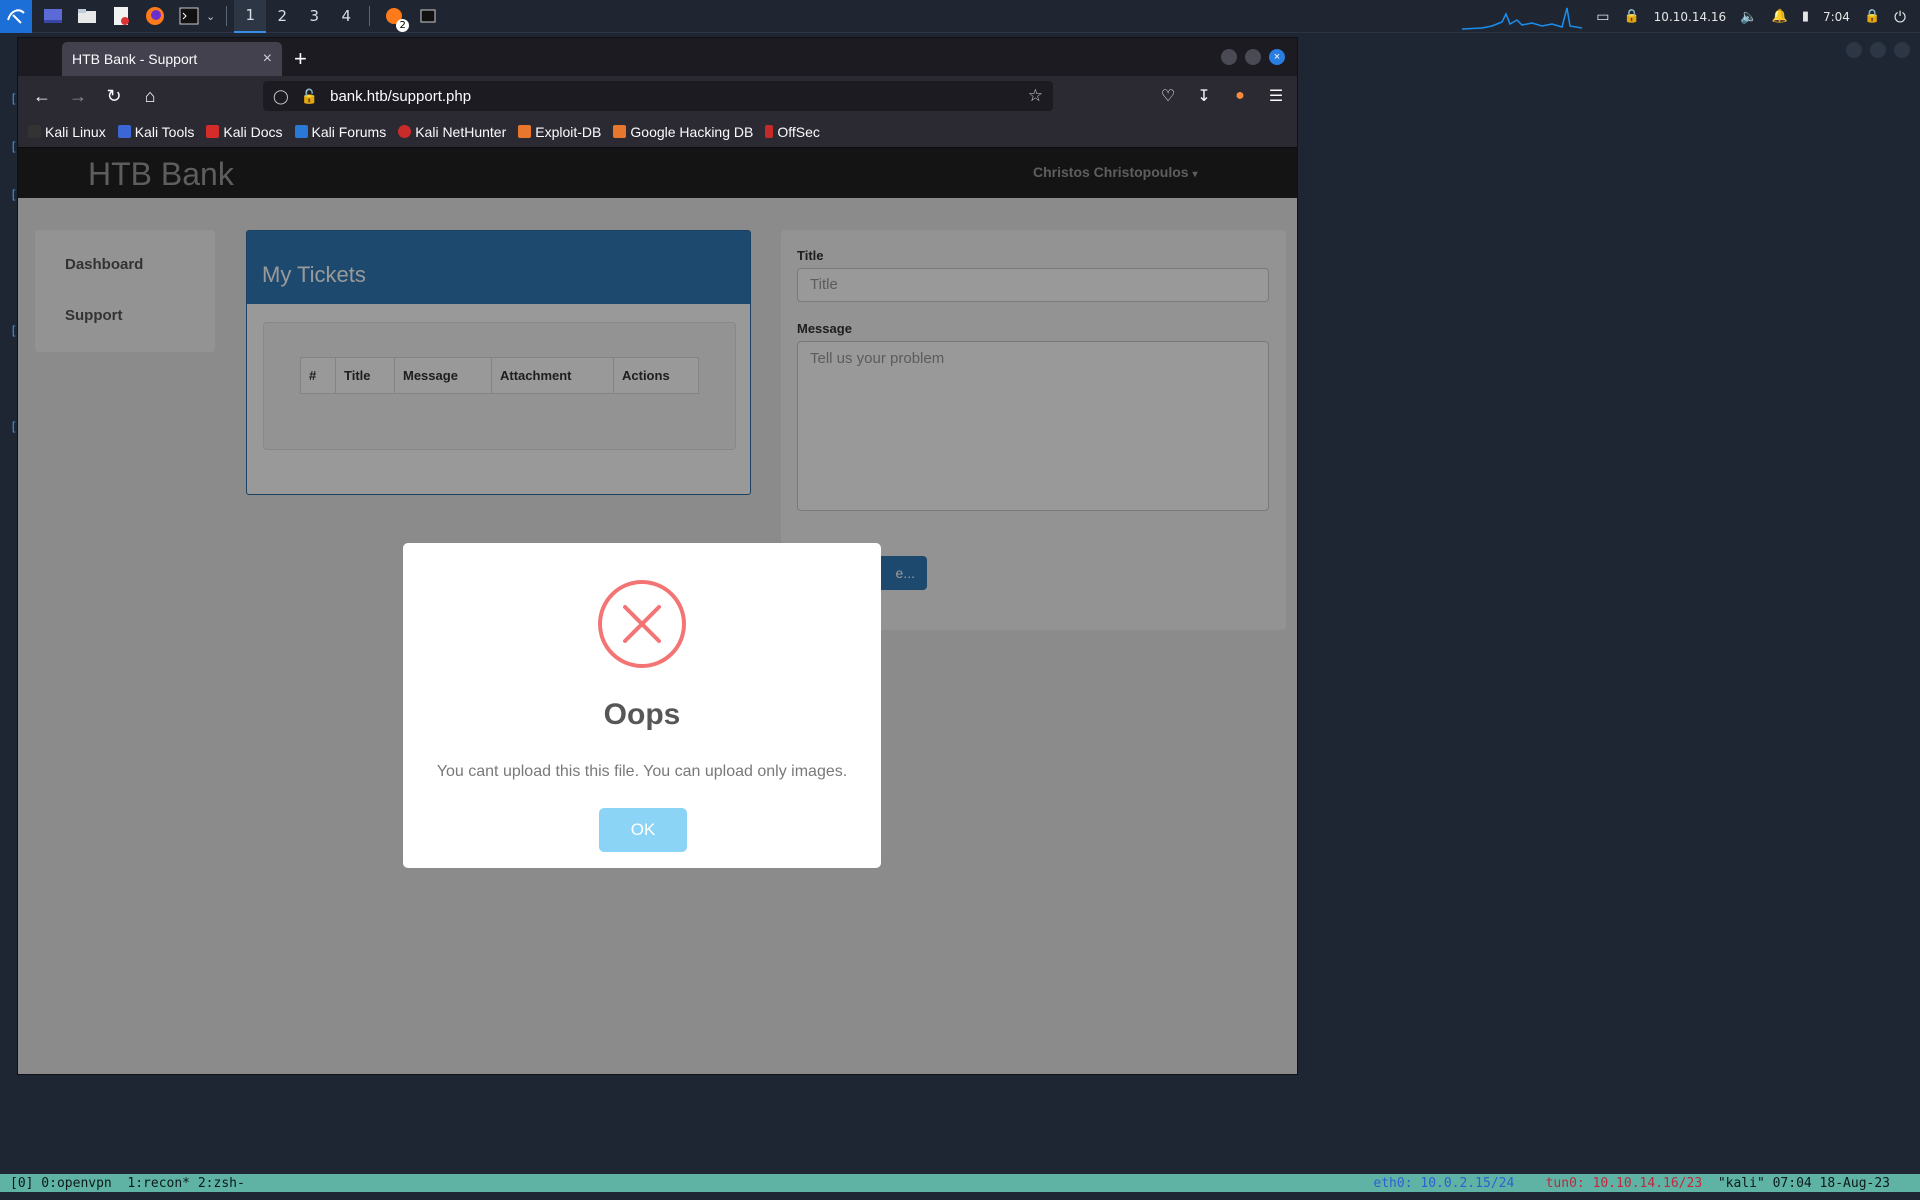 Image resolution: width=1920 pixels, height=1200 pixels. What do you see at coordinates (1780, 16) in the screenshot?
I see `notification-bell-icon: 🔔` at bounding box center [1780, 16].